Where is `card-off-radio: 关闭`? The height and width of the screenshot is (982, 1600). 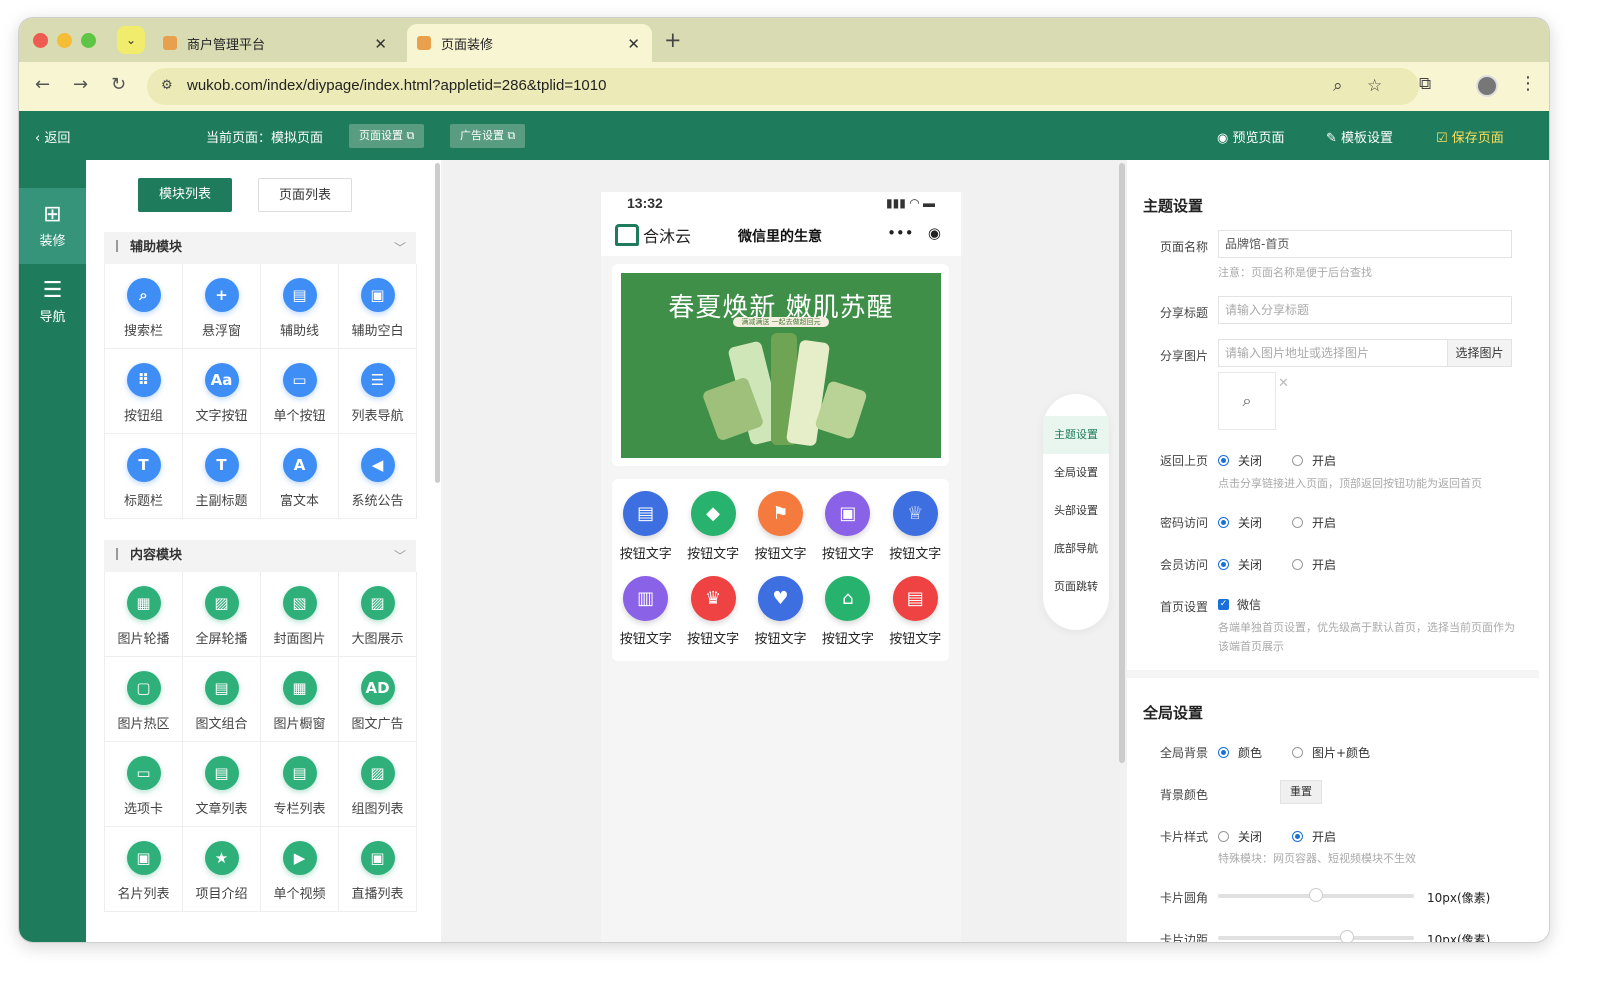
card-off-radio: 关闭 is located at coordinates (1240, 836).